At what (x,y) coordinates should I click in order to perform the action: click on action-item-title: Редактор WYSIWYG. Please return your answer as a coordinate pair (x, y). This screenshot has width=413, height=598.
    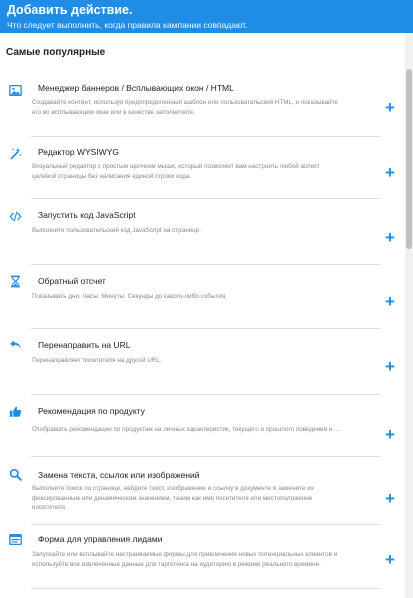
    Looking at the image, I should click on (78, 152).